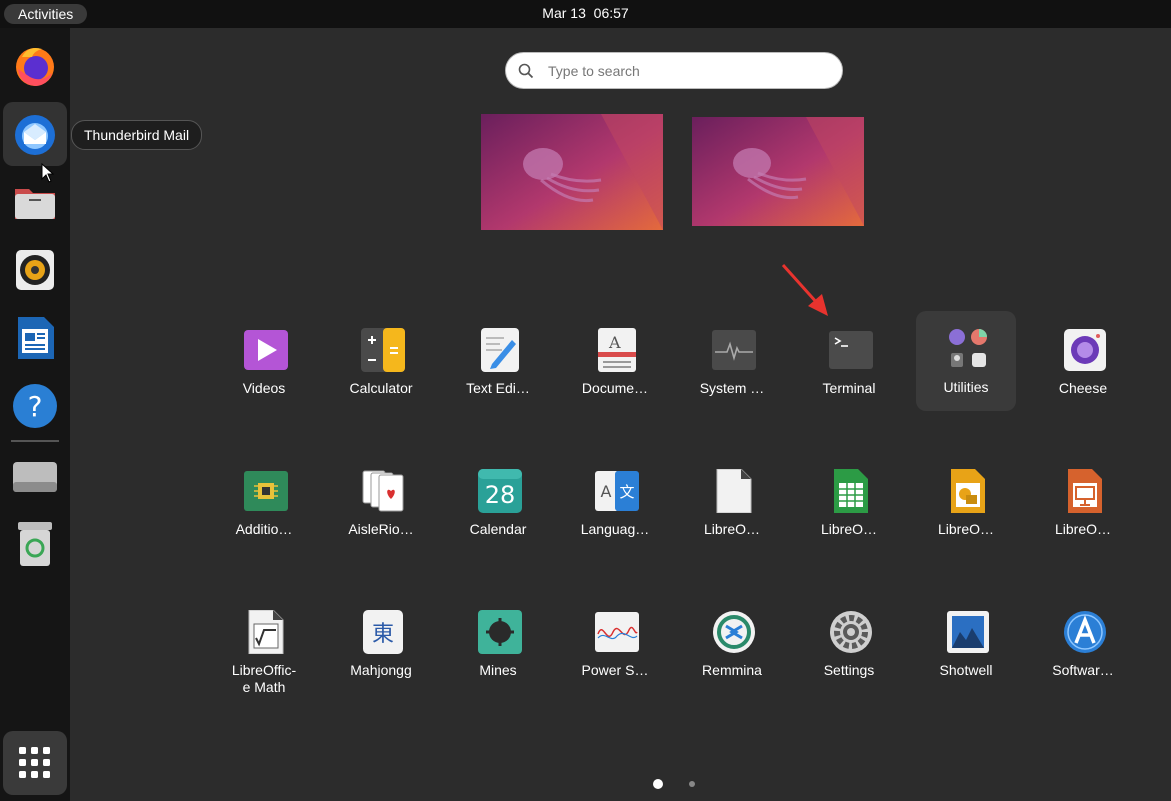 The image size is (1171, 801). Describe the element at coordinates (500, 350) in the screenshot. I see `text-editor-icon` at that location.